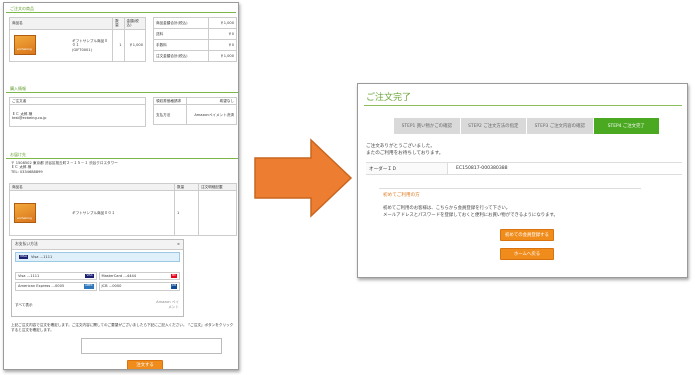  I want to click on order-request-textarea, so click(151, 346).